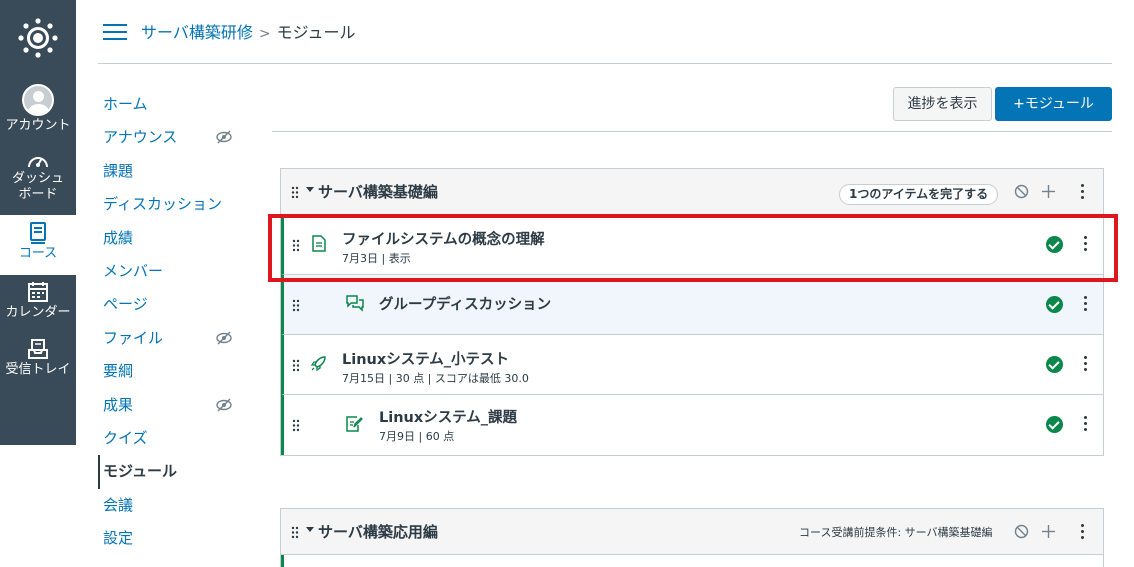  Describe the element at coordinates (173, 405) in the screenshot. I see `course-nav-outcomes: 成果` at that location.